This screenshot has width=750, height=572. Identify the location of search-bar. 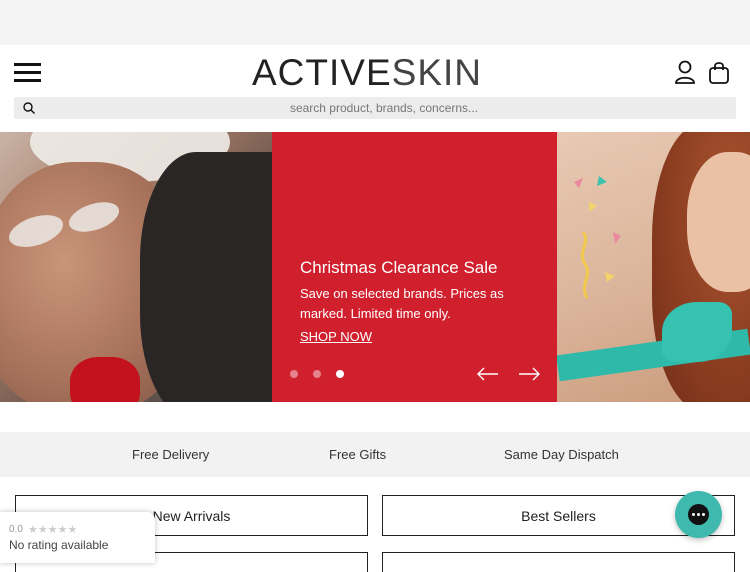
(375, 108).